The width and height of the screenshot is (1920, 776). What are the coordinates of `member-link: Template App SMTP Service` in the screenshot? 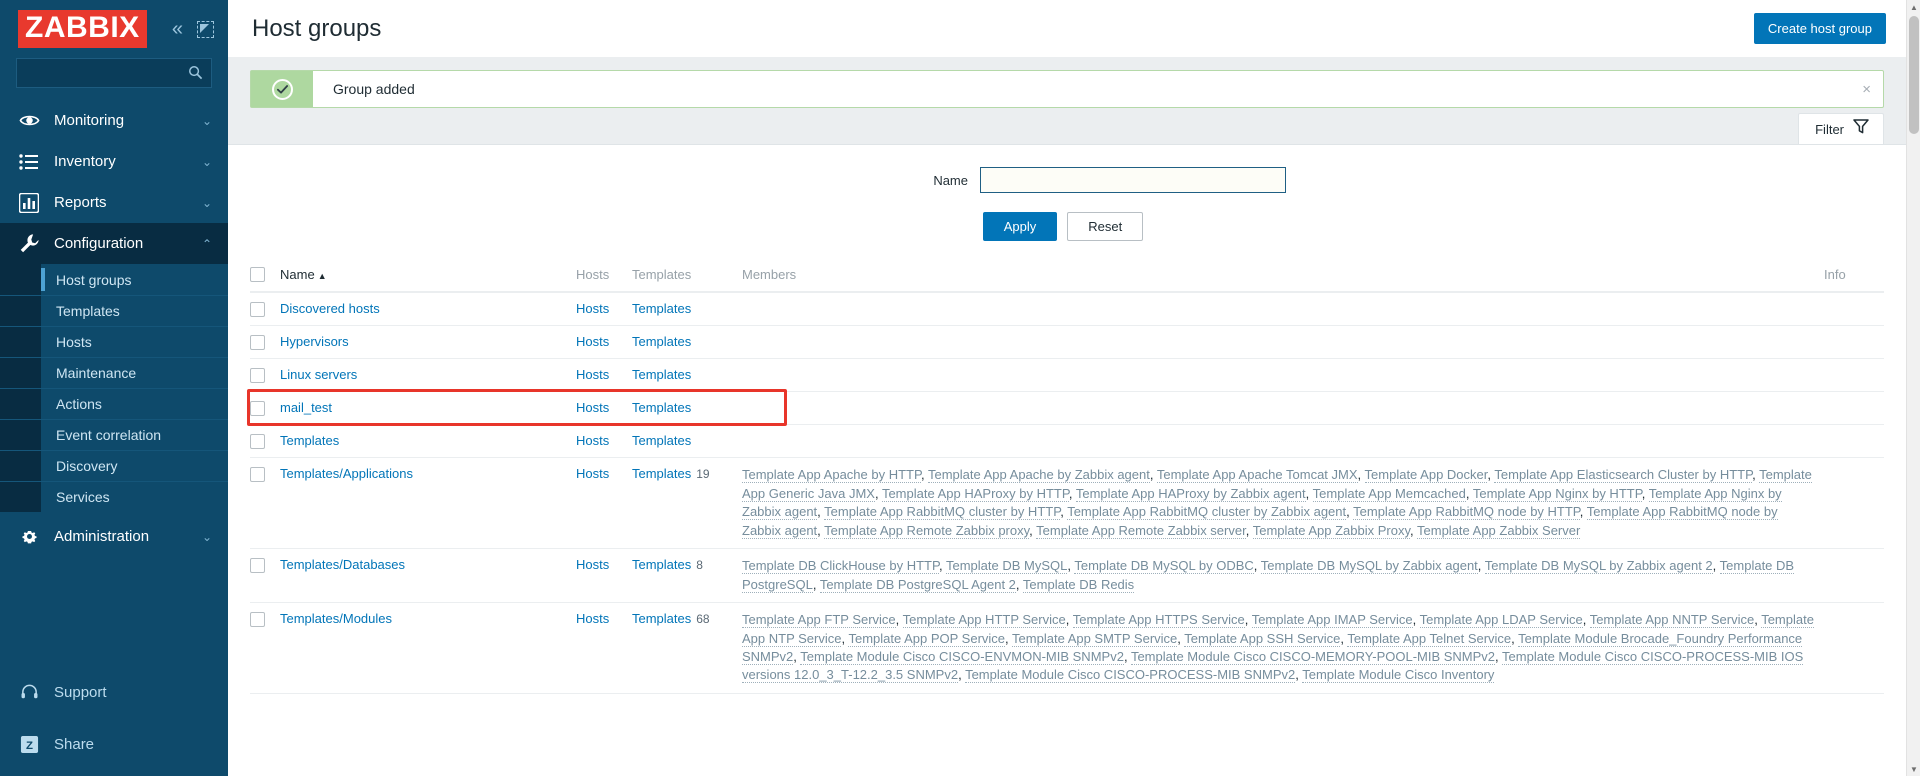 It's located at (1095, 638).